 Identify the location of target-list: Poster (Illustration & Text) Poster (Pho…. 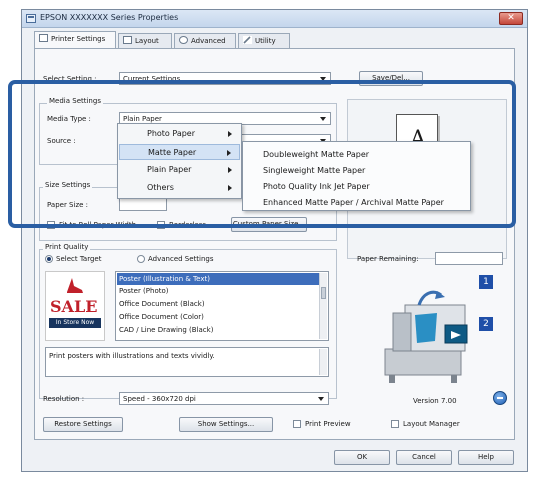
(222, 306).